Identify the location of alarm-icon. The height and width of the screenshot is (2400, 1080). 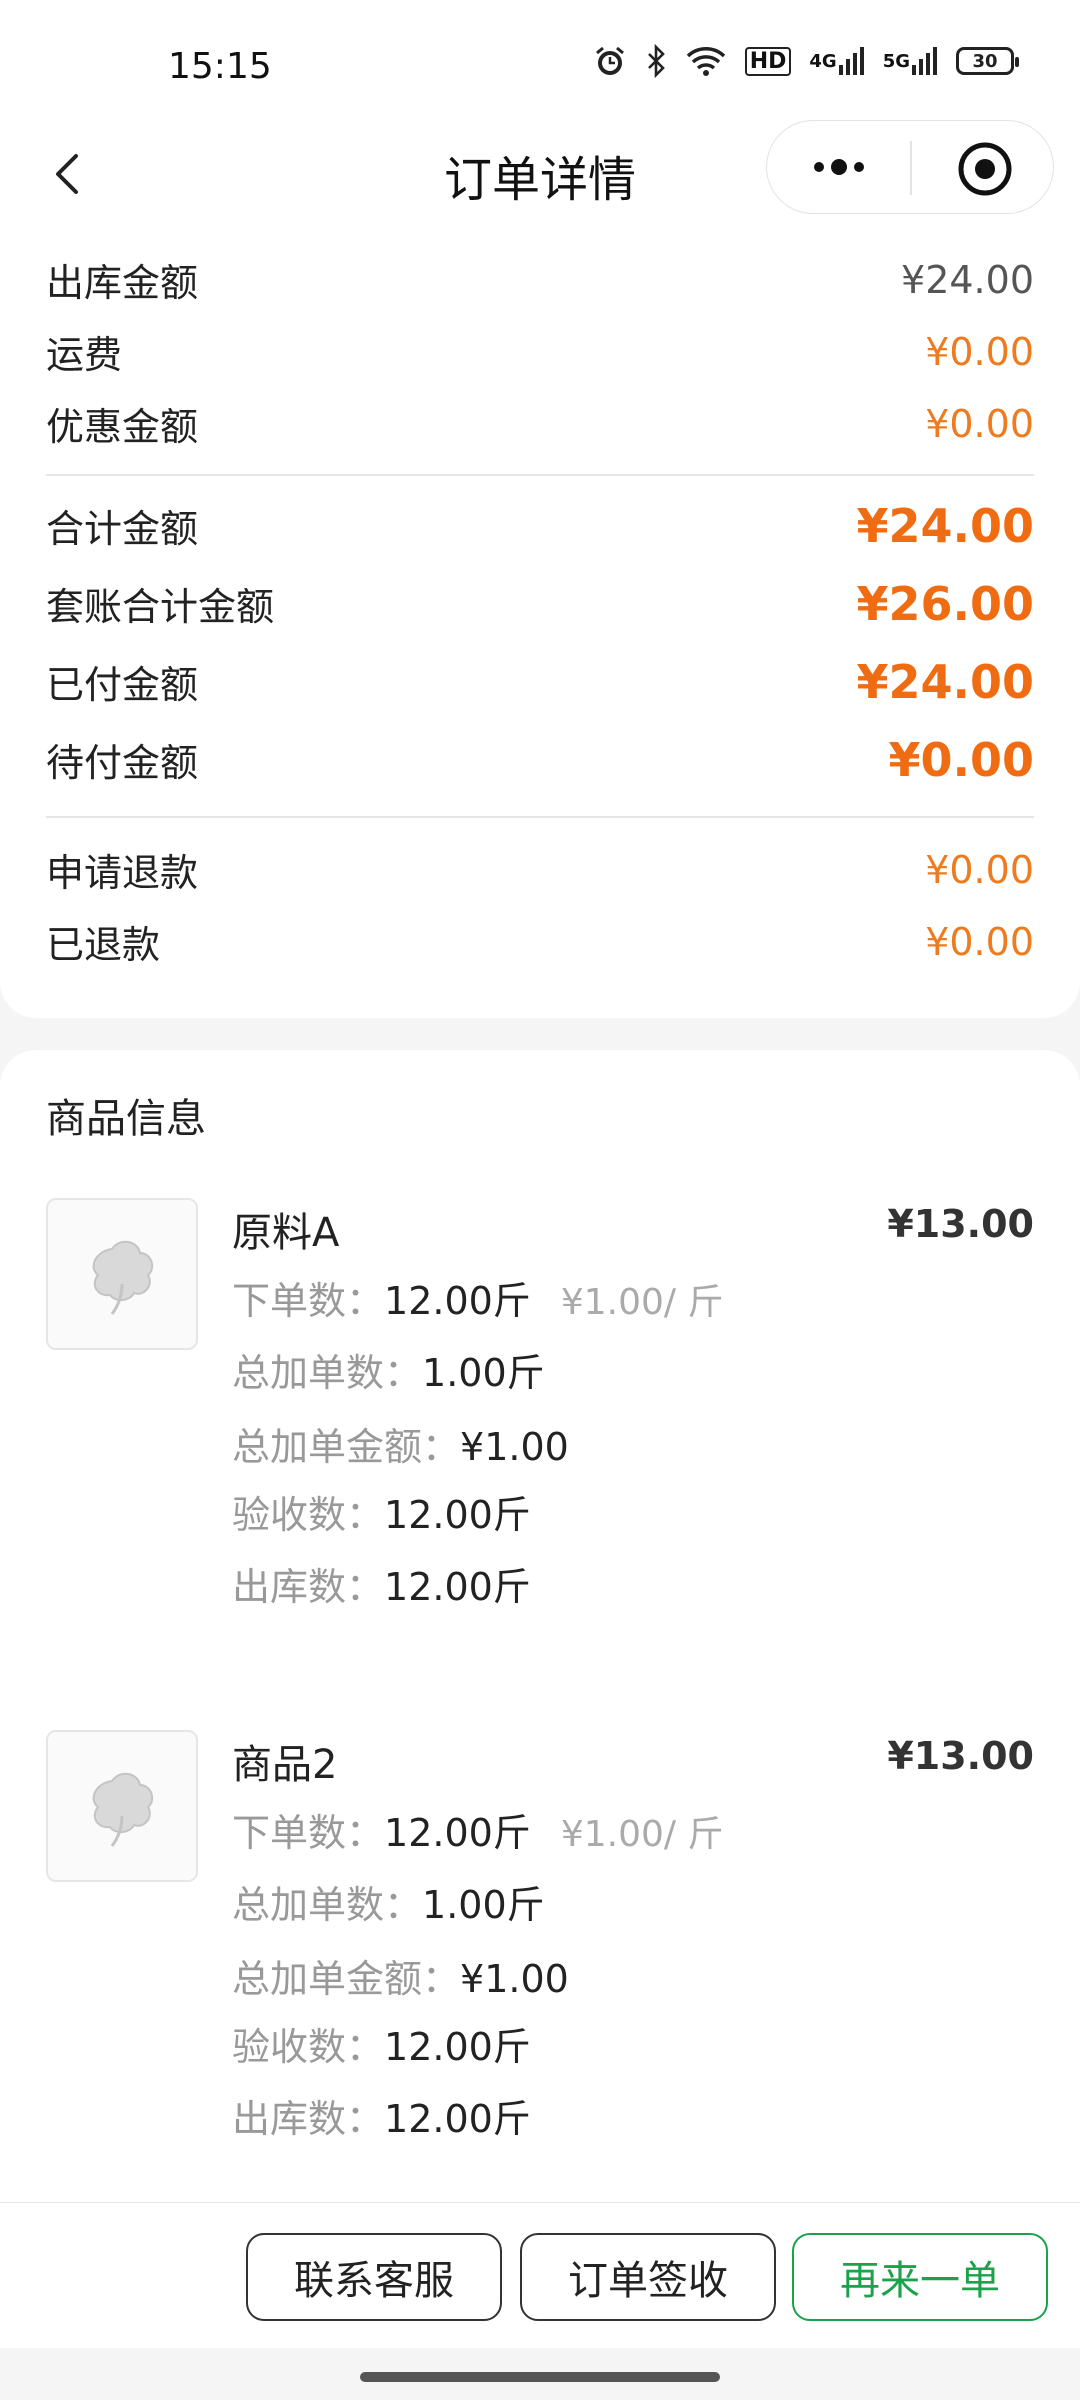
(610, 61).